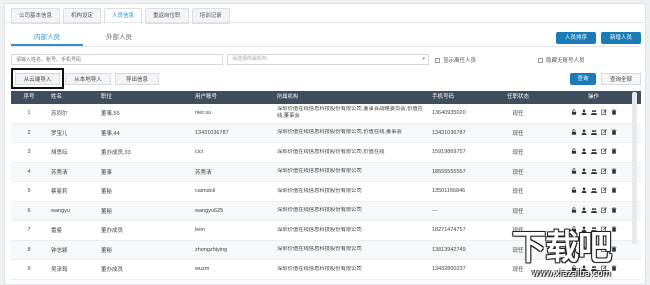 This screenshot has width=650, height=285. Describe the element at coordinates (562, 248) in the screenshot. I see `watermark-title: 下载吧` at that location.